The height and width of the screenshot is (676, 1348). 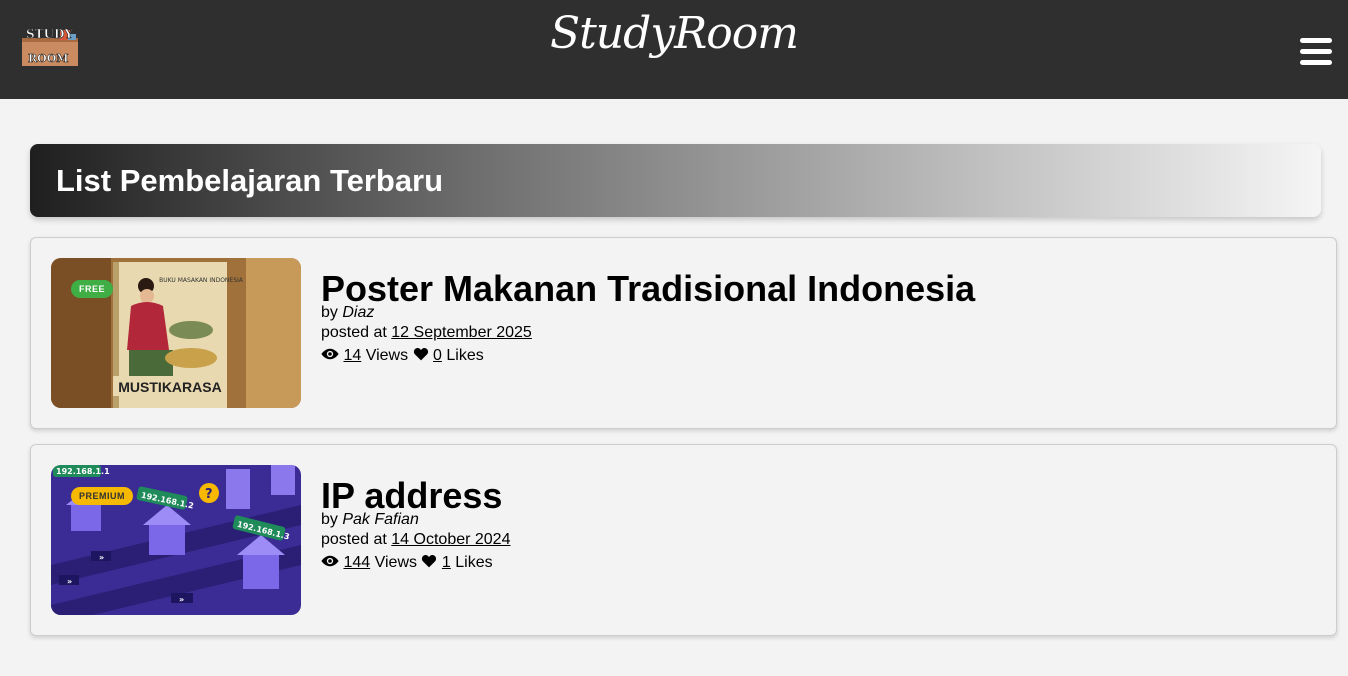 What do you see at coordinates (674, 33) in the screenshot?
I see `brand-title: StudyRoom` at bounding box center [674, 33].